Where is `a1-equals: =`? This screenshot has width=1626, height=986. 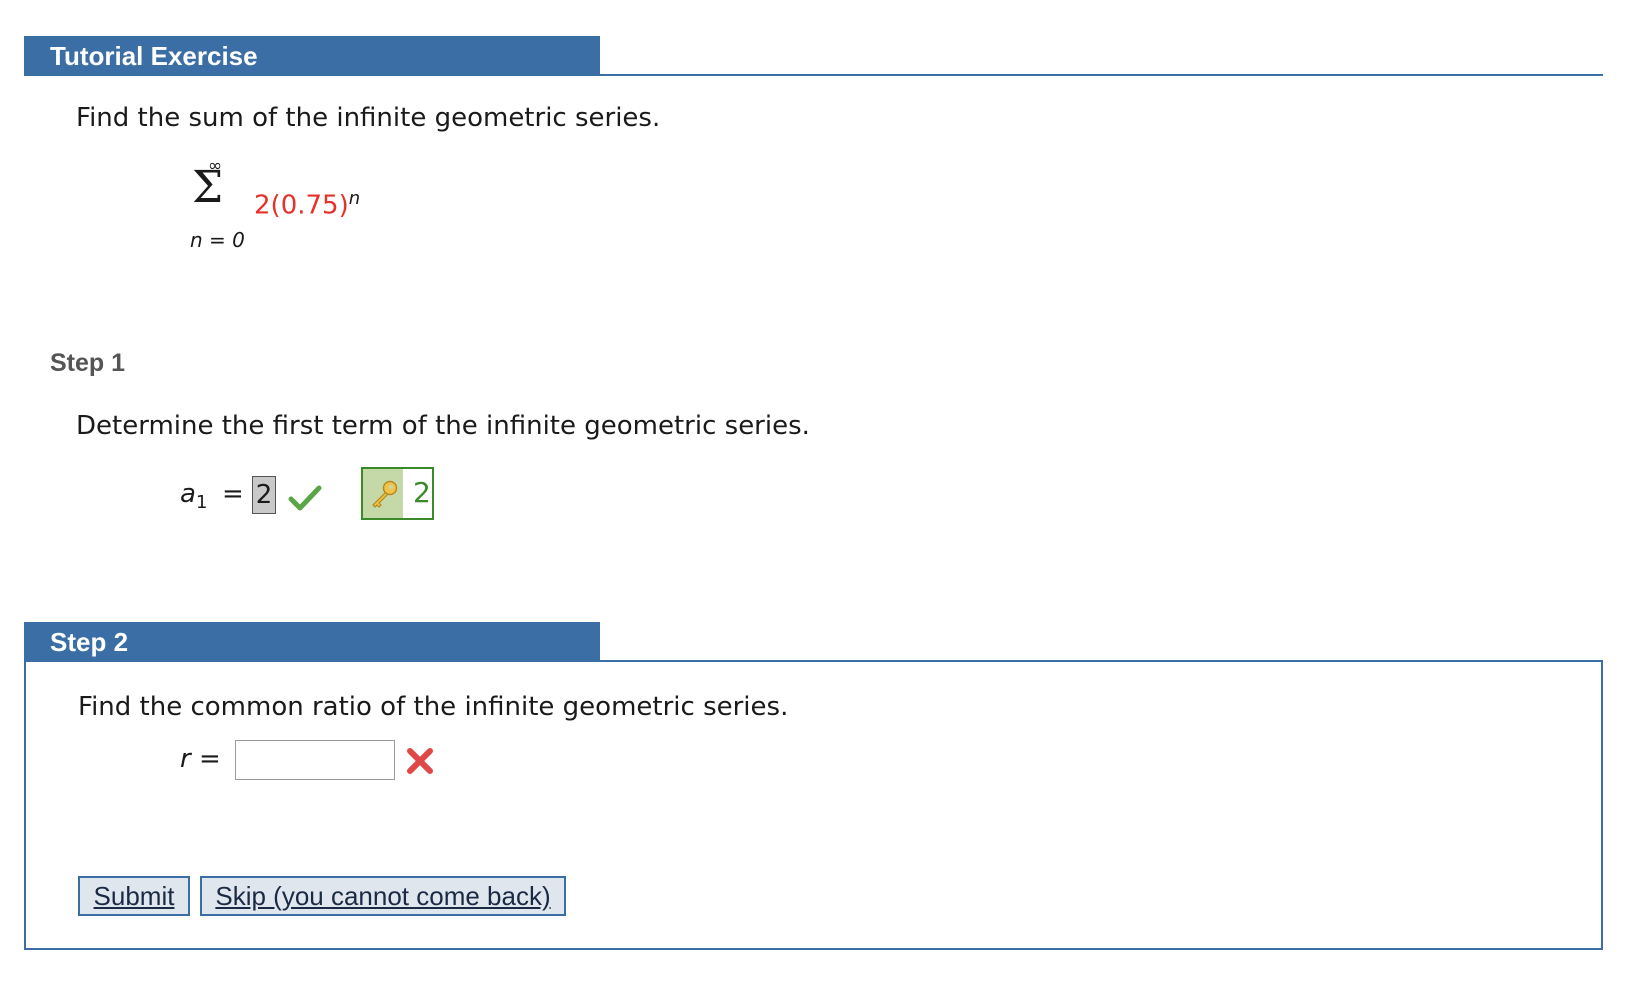 a1-equals: = is located at coordinates (233, 494).